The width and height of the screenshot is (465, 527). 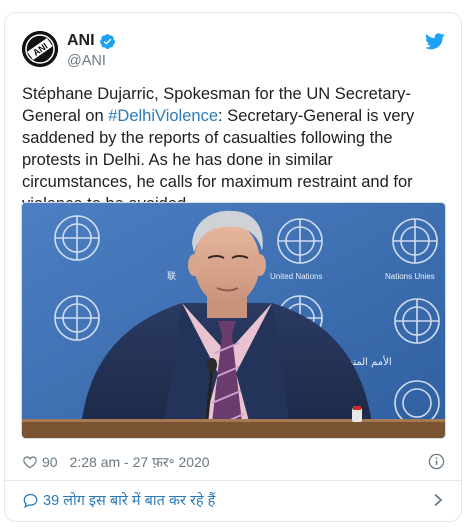 What do you see at coordinates (233, 51) in the screenshot?
I see `tweet-header: ANI ANI @ANI` at bounding box center [233, 51].